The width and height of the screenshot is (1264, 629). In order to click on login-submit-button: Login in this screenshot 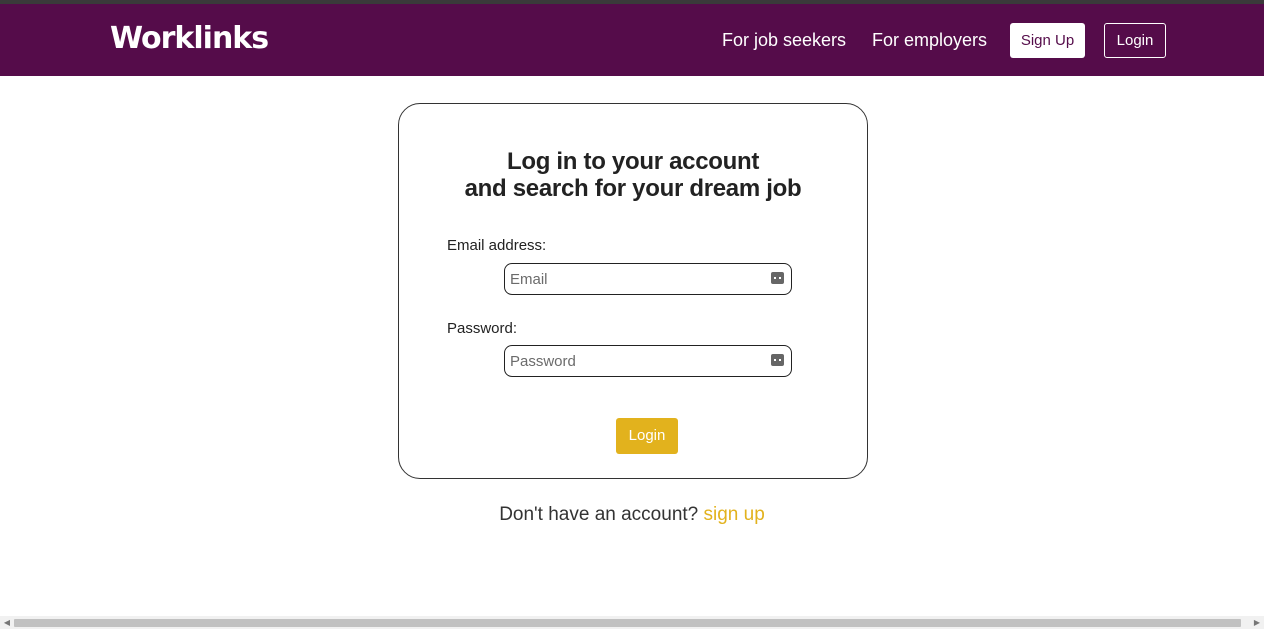, I will do `click(647, 436)`.